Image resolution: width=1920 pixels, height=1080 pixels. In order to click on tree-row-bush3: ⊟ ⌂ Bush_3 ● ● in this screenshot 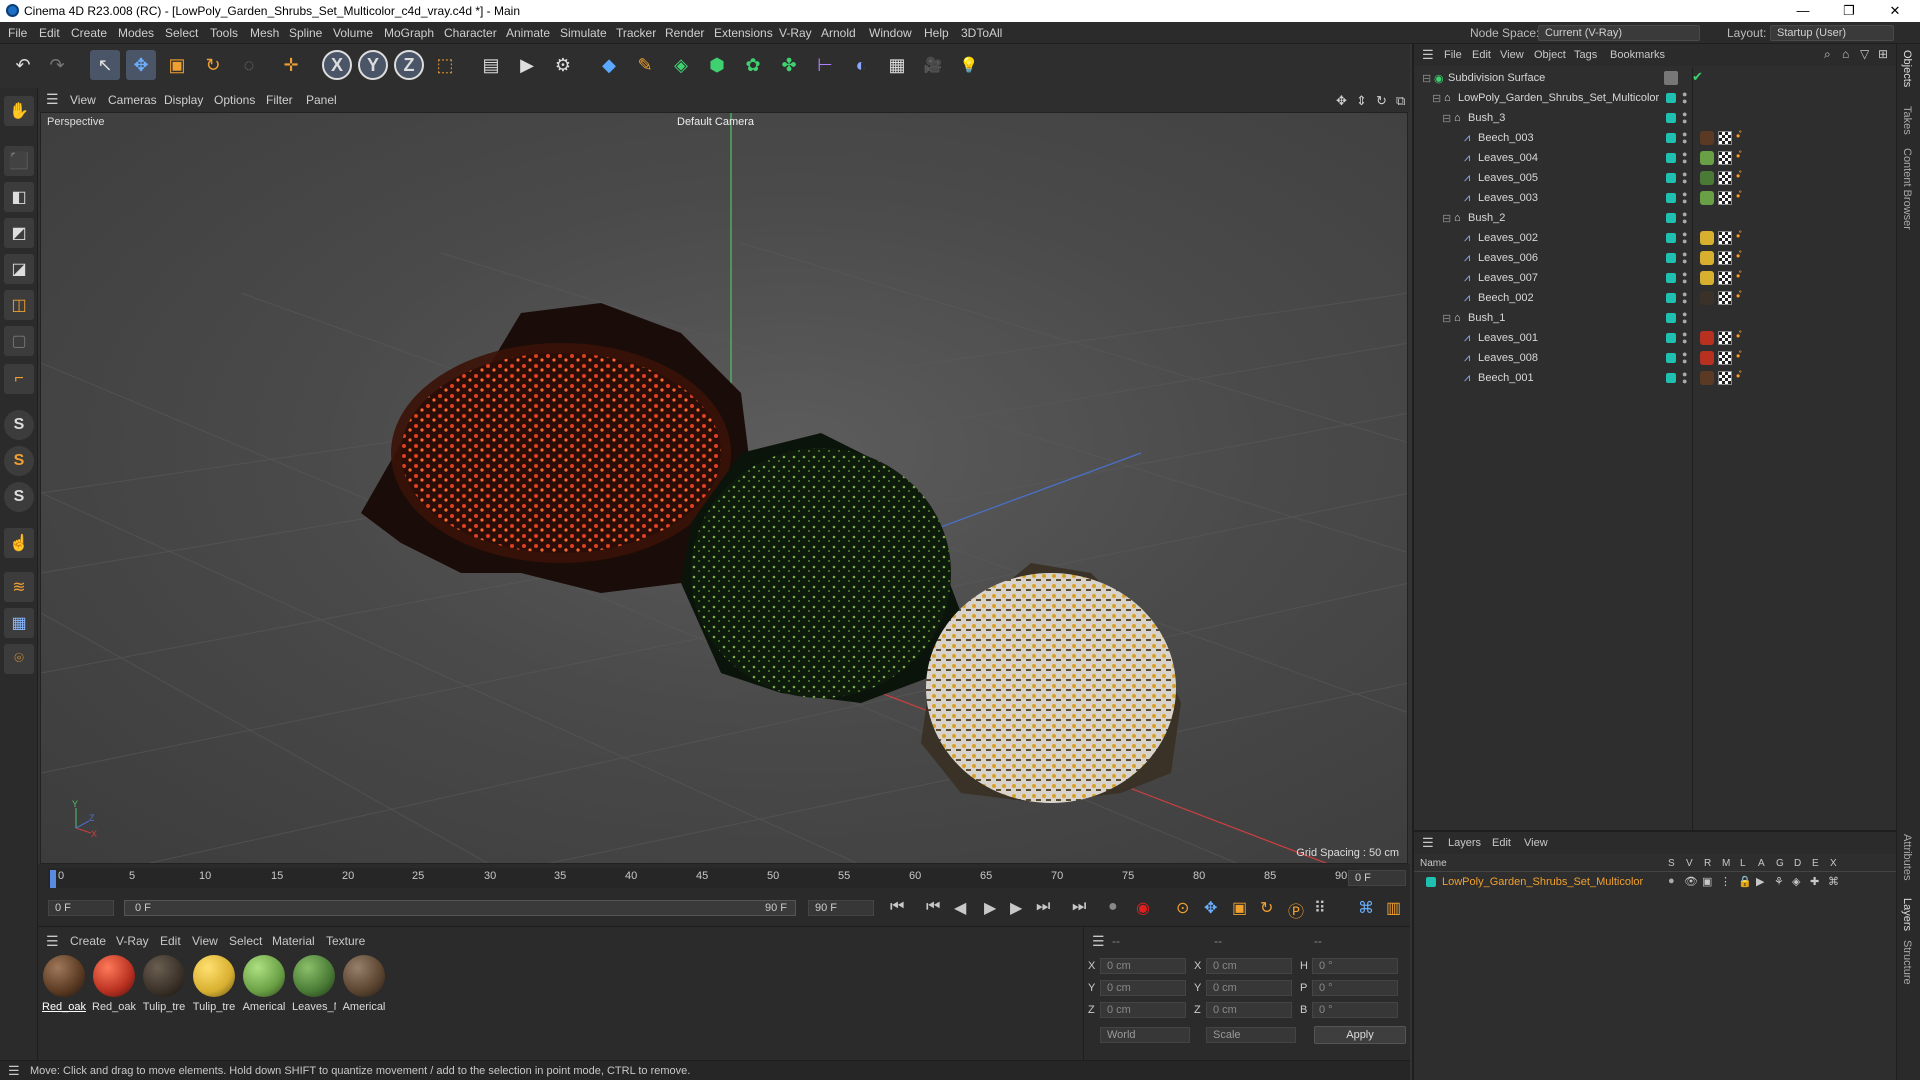, I will do `click(1656, 118)`.